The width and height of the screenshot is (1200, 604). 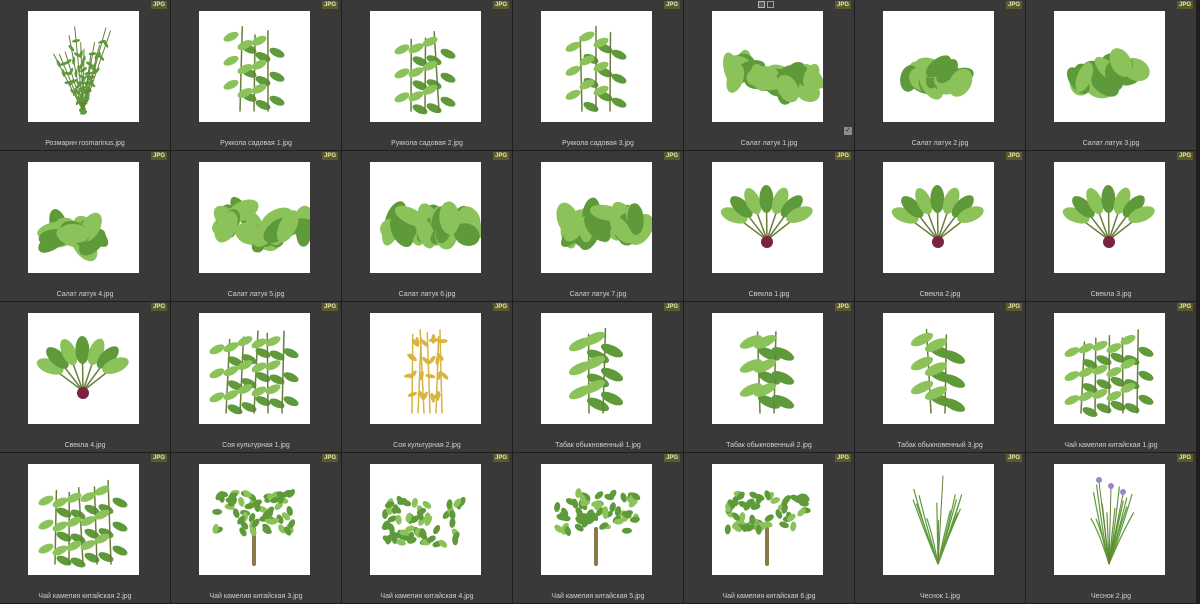 I want to click on thumbnail-cell: JPG Свекла 4.jpg, so click(x=85, y=377).